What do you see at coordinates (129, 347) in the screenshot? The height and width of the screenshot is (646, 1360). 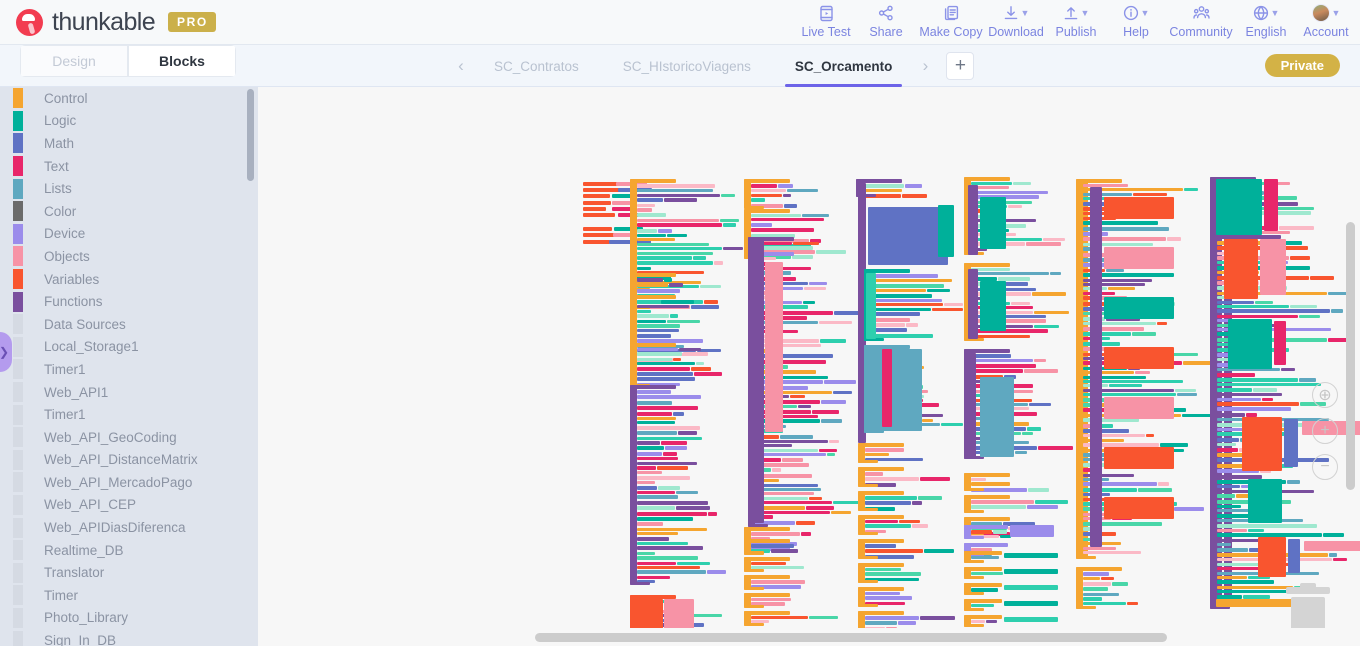 I see `sidebar-component-local_storage1: Local_Storage1` at bounding box center [129, 347].